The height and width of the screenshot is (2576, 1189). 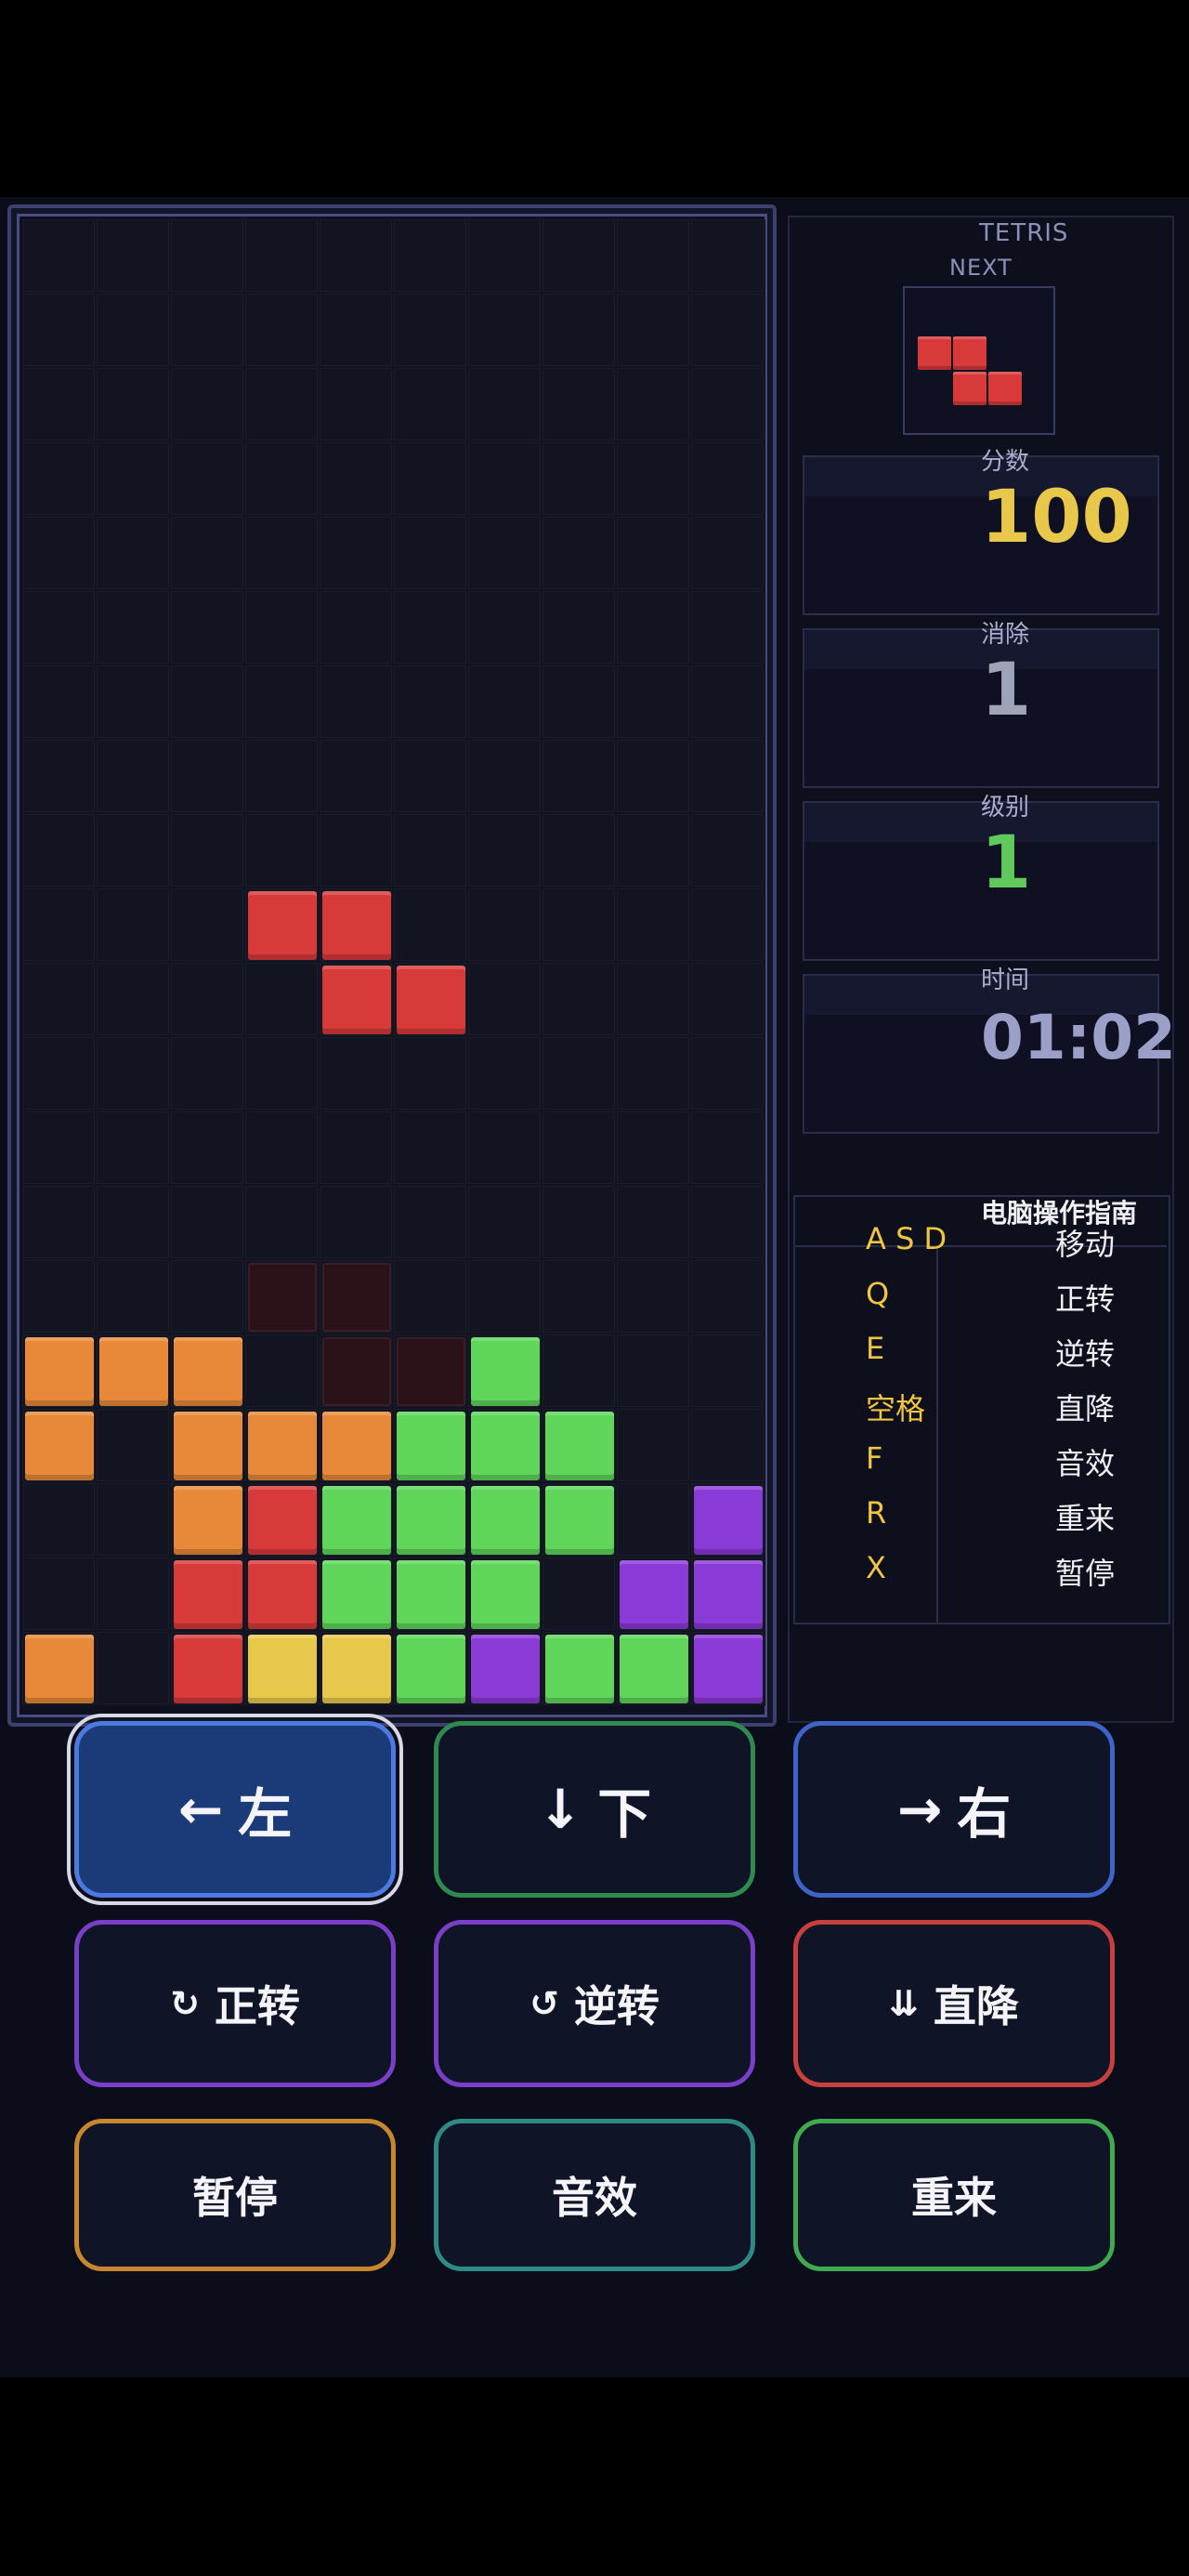 I want to click on lines-box: 消除 1, so click(x=981, y=704).